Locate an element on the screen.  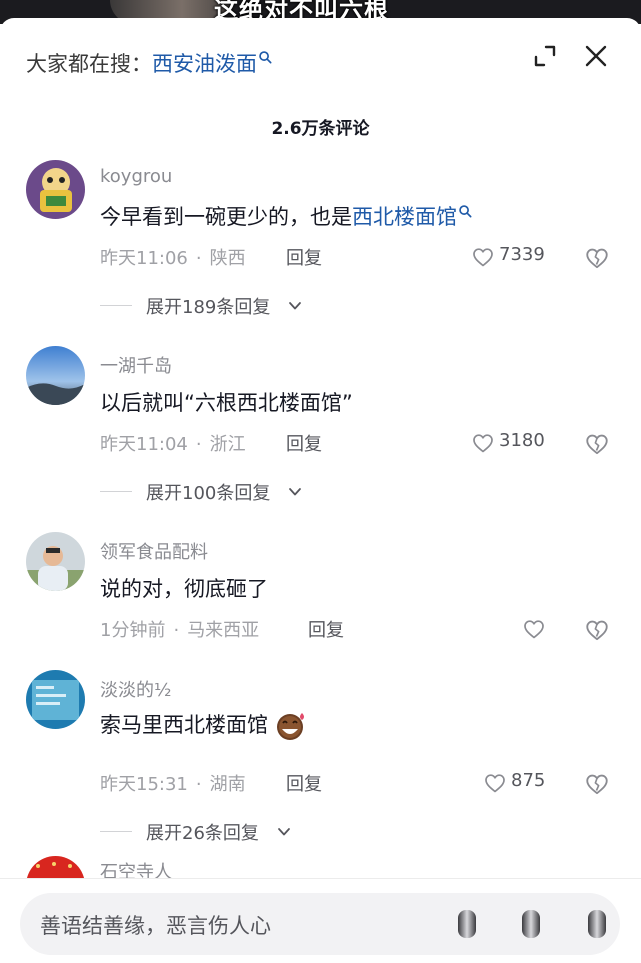
comment-time: 1分钟前 is located at coordinates (133, 630).